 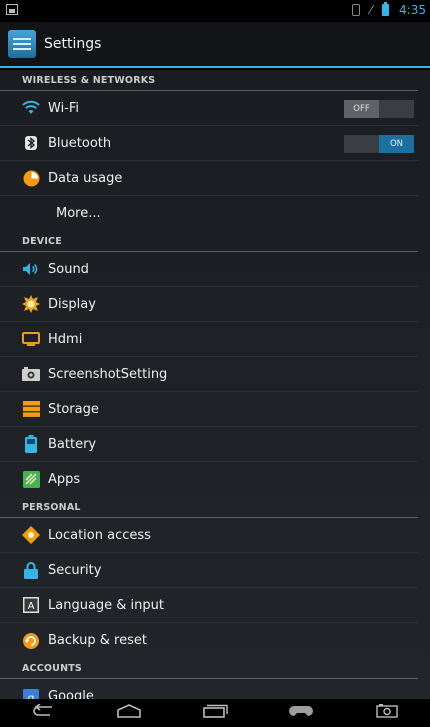 I want to click on section-header-device: DEVICE, so click(x=209, y=241).